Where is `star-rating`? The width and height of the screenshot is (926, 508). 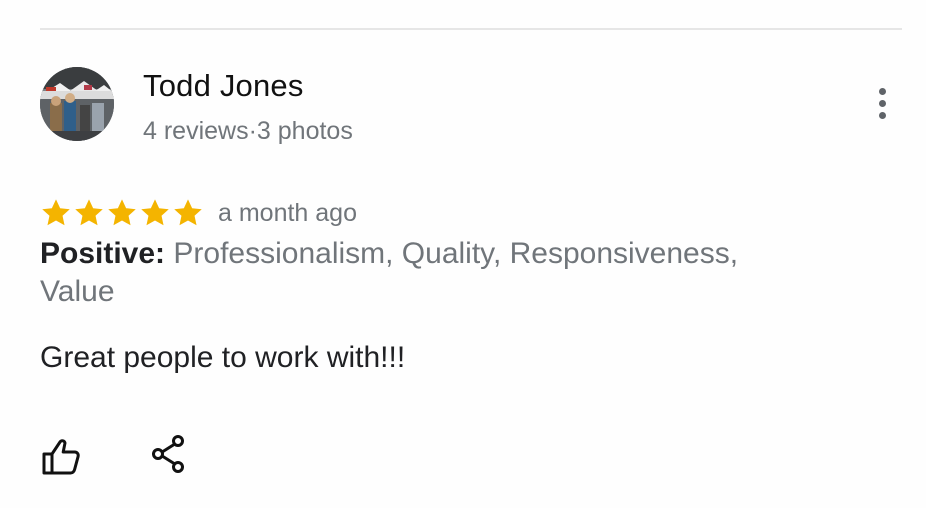 star-rating is located at coordinates (122, 213).